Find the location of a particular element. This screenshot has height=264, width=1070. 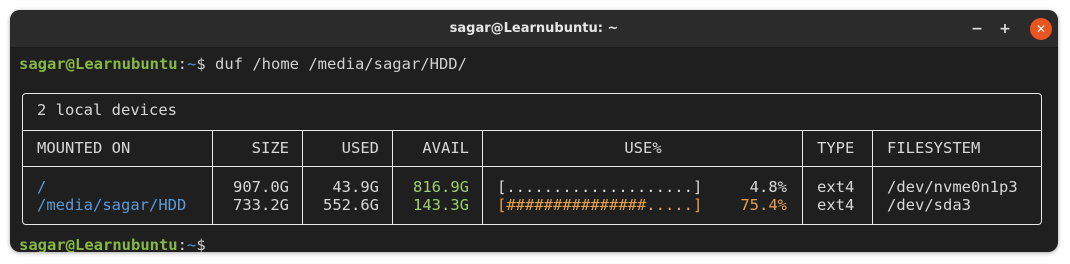

title-bar: sagar@Learnubuntu: ~ − + ✕ is located at coordinates (534, 29).